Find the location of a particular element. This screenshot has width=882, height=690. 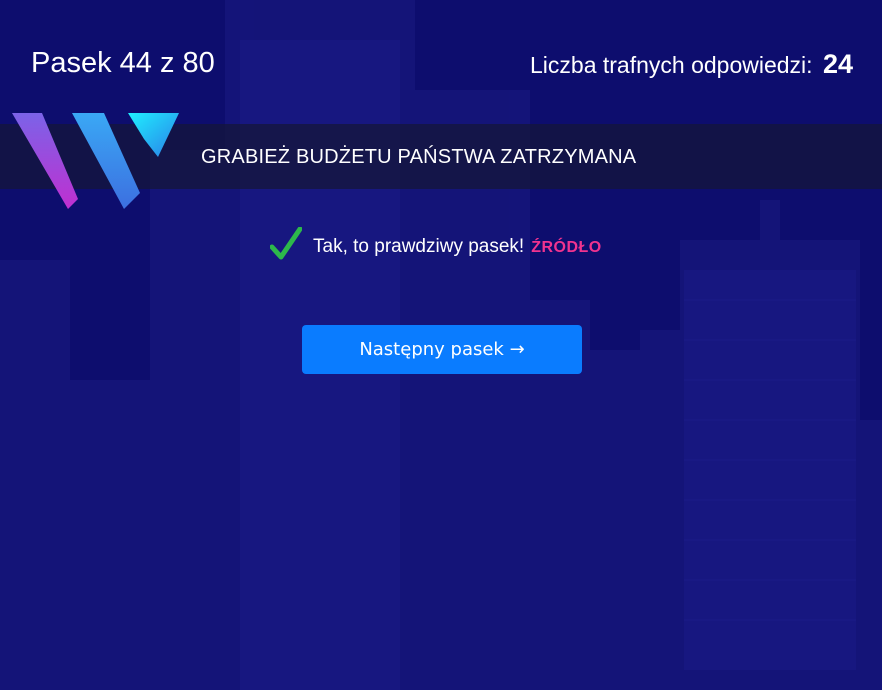

question-counter: Pasek 44 z 80 is located at coordinates (123, 63).